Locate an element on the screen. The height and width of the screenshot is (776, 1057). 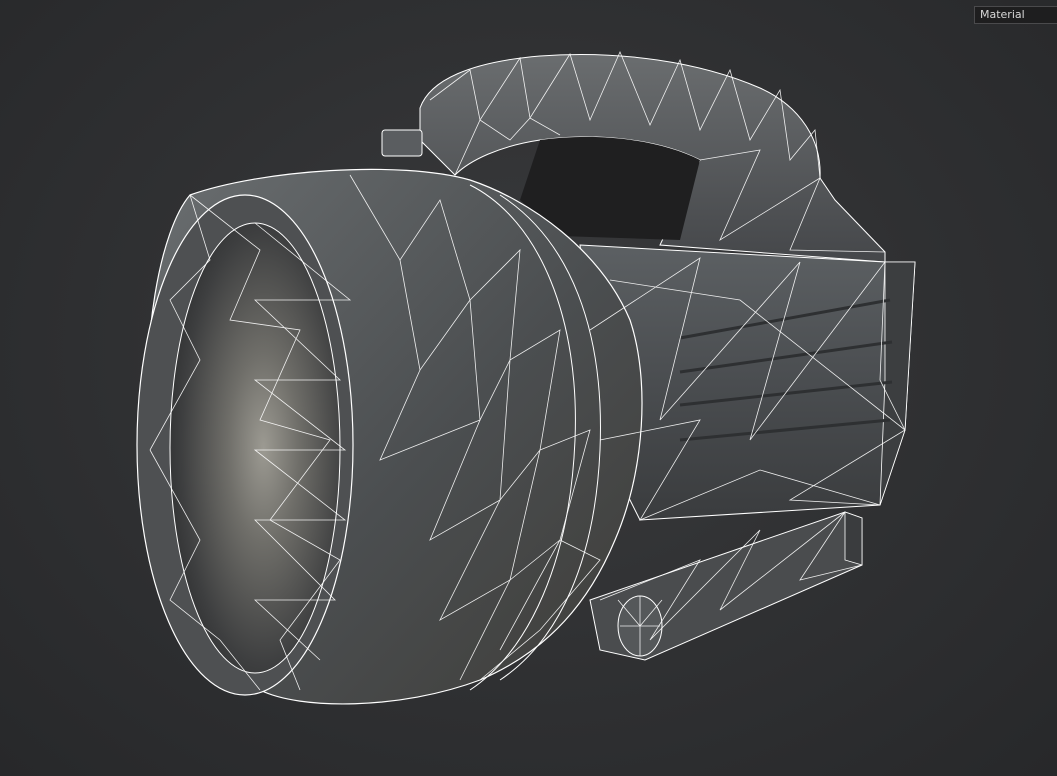
material-dropdown: Material is located at coordinates (1015, 15).